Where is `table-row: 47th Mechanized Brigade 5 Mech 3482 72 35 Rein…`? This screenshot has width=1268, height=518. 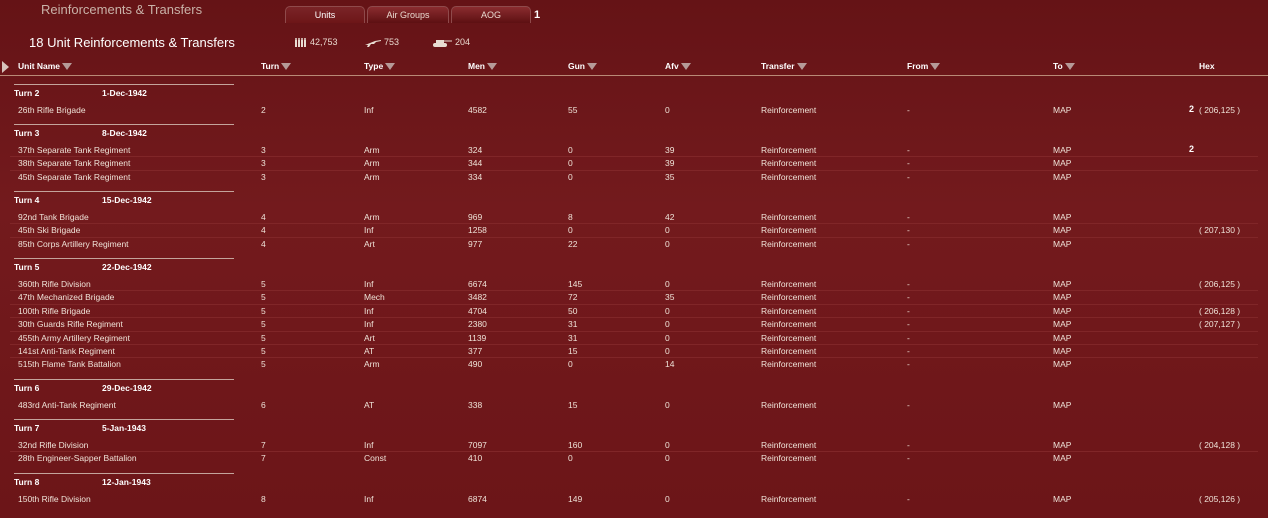
table-row: 47th Mechanized Brigade 5 Mech 3482 72 35 Rein… is located at coordinates (630, 297).